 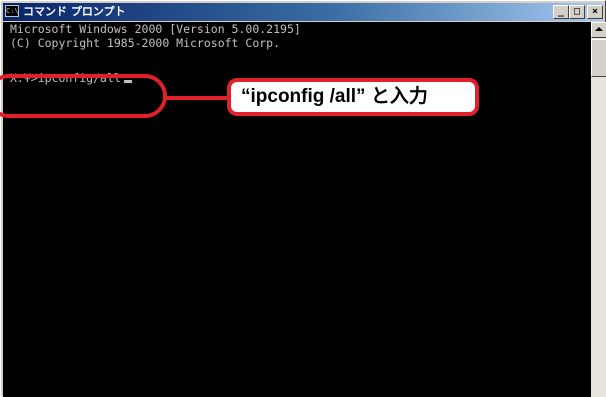 I want to click on window-title: コマンド プロンプト, so click(x=74, y=11).